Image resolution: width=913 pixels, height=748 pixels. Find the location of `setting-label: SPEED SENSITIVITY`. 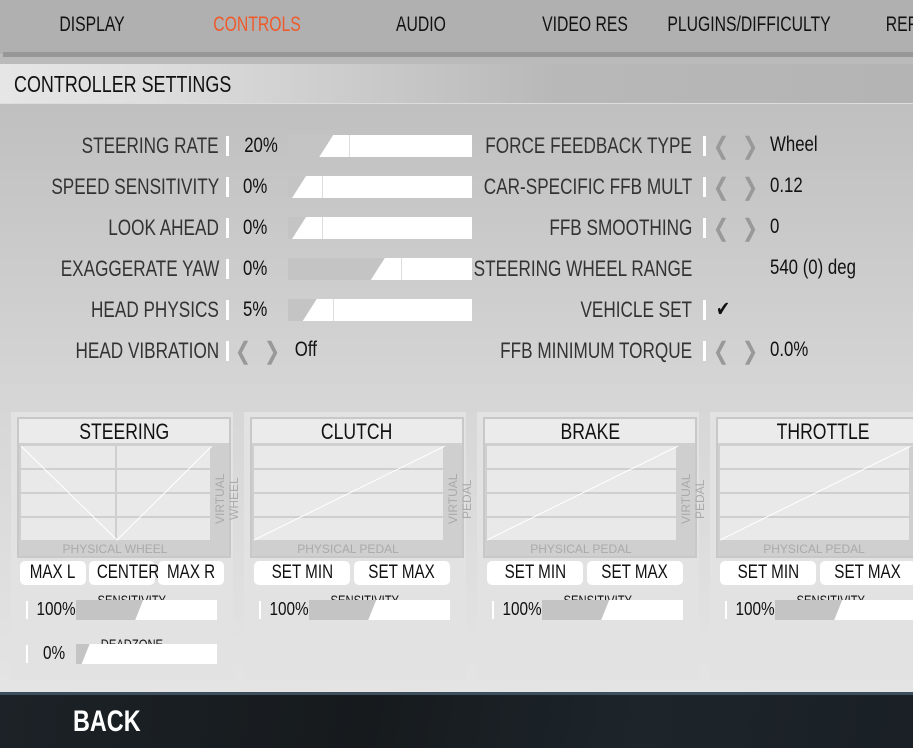

setting-label: SPEED SENSITIVITY is located at coordinates (135, 186).